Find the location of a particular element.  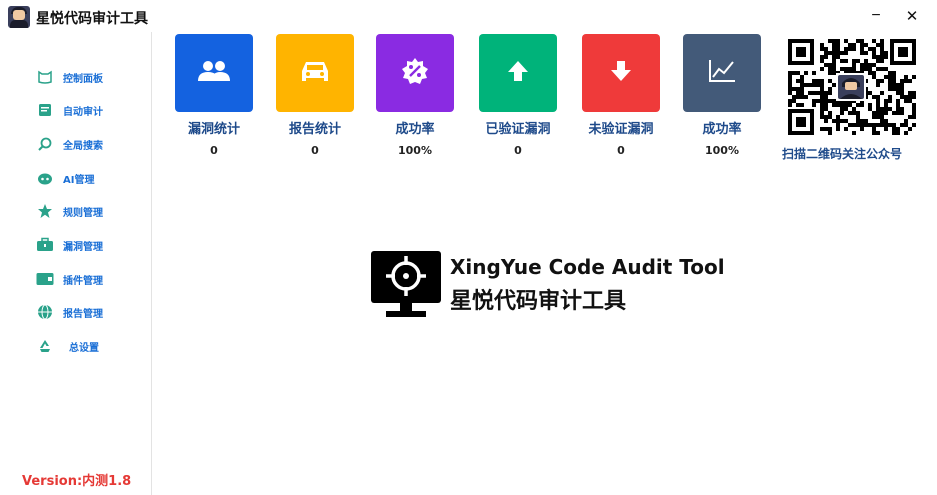

sidebar-item-label: 自动审计 is located at coordinates (83, 112).